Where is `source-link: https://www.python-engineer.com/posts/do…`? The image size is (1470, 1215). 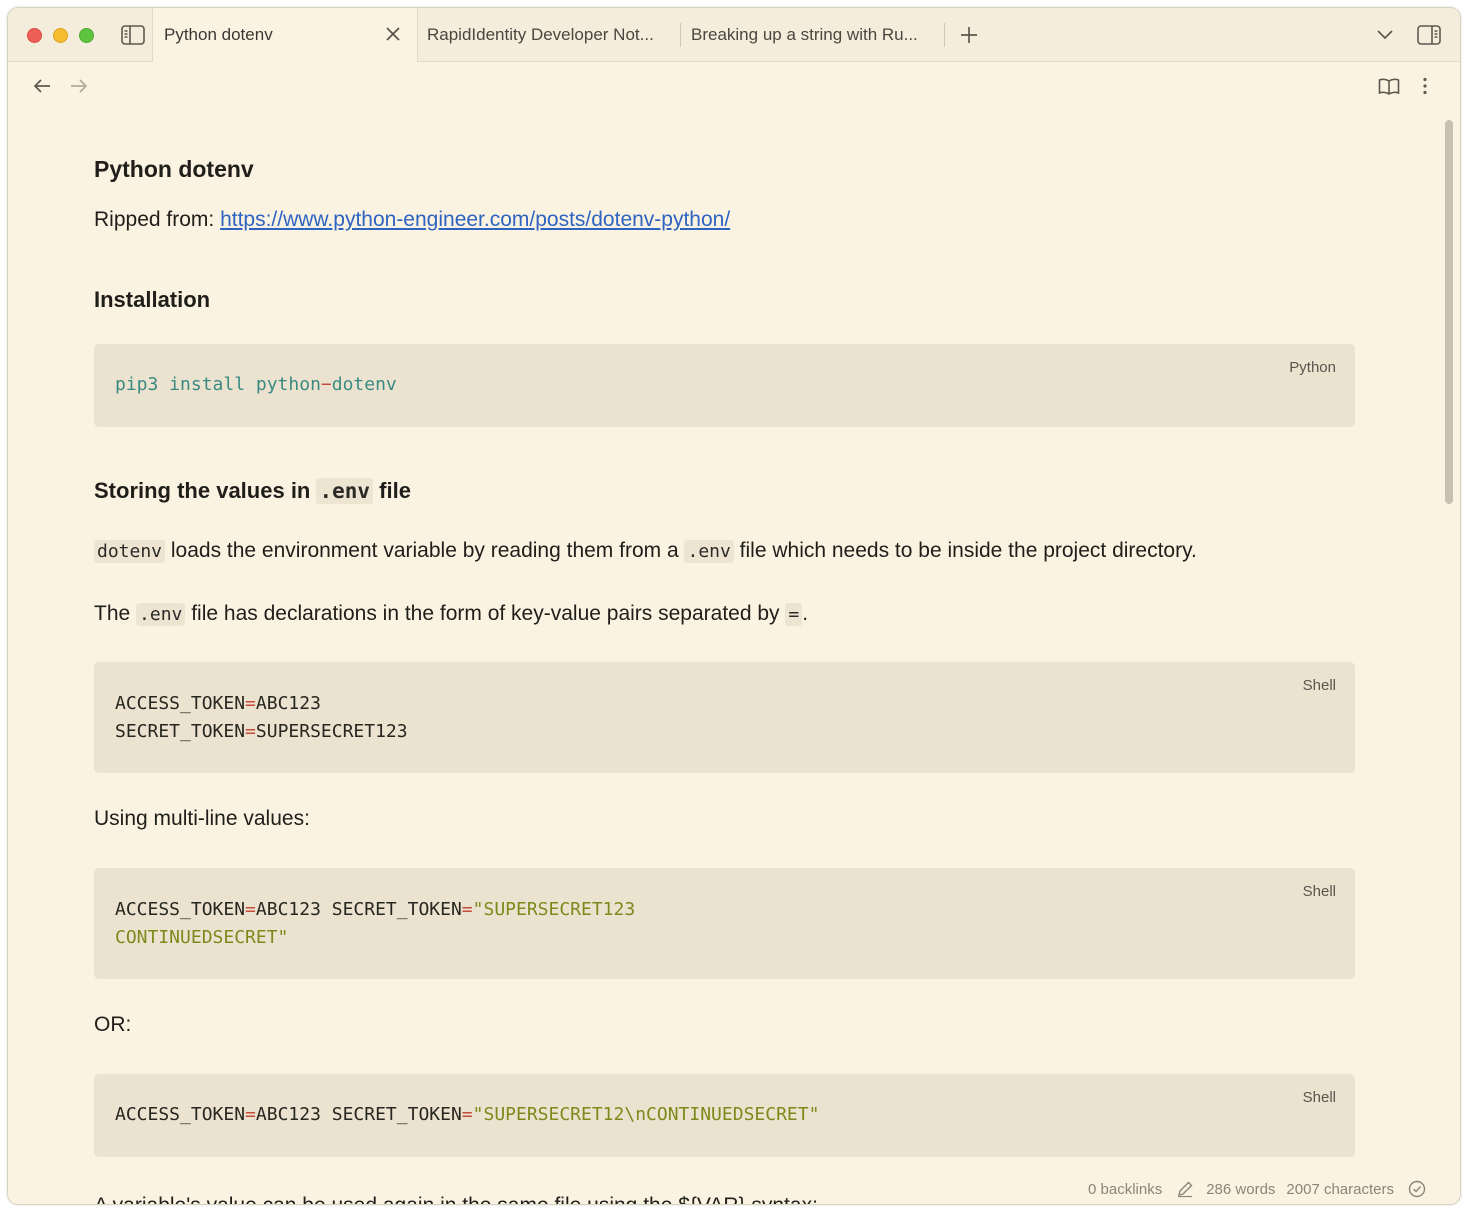 source-link: https://www.python-engineer.com/posts/do… is located at coordinates (475, 219).